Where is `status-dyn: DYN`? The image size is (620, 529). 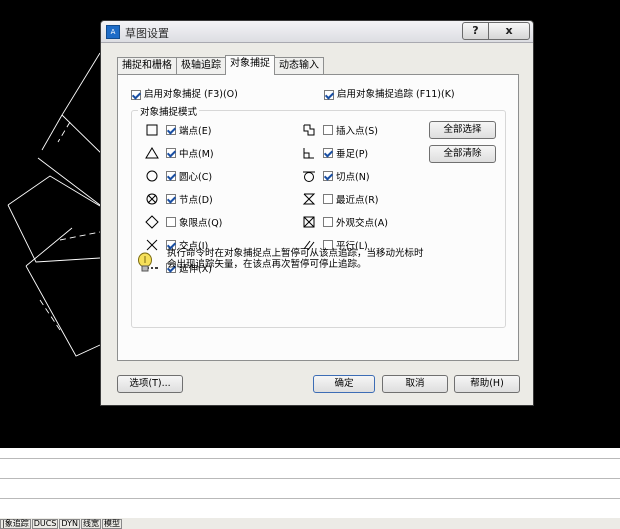 status-dyn: DYN is located at coordinates (69, 524).